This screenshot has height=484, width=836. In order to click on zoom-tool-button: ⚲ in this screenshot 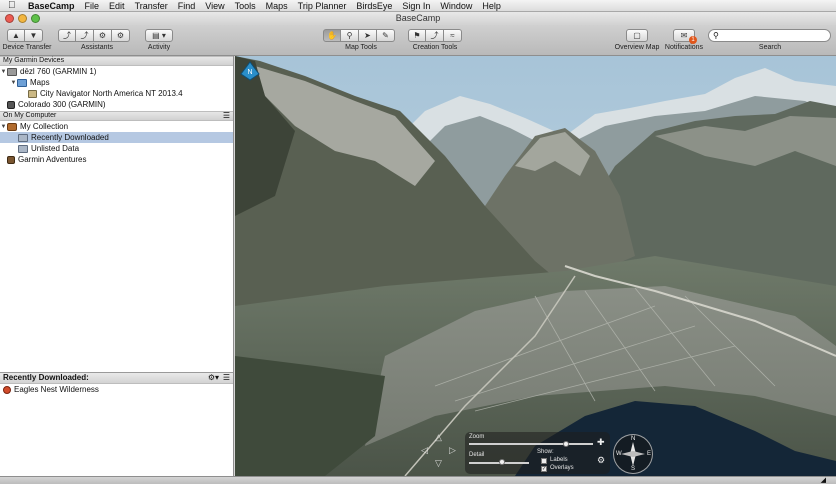, I will do `click(350, 35)`.